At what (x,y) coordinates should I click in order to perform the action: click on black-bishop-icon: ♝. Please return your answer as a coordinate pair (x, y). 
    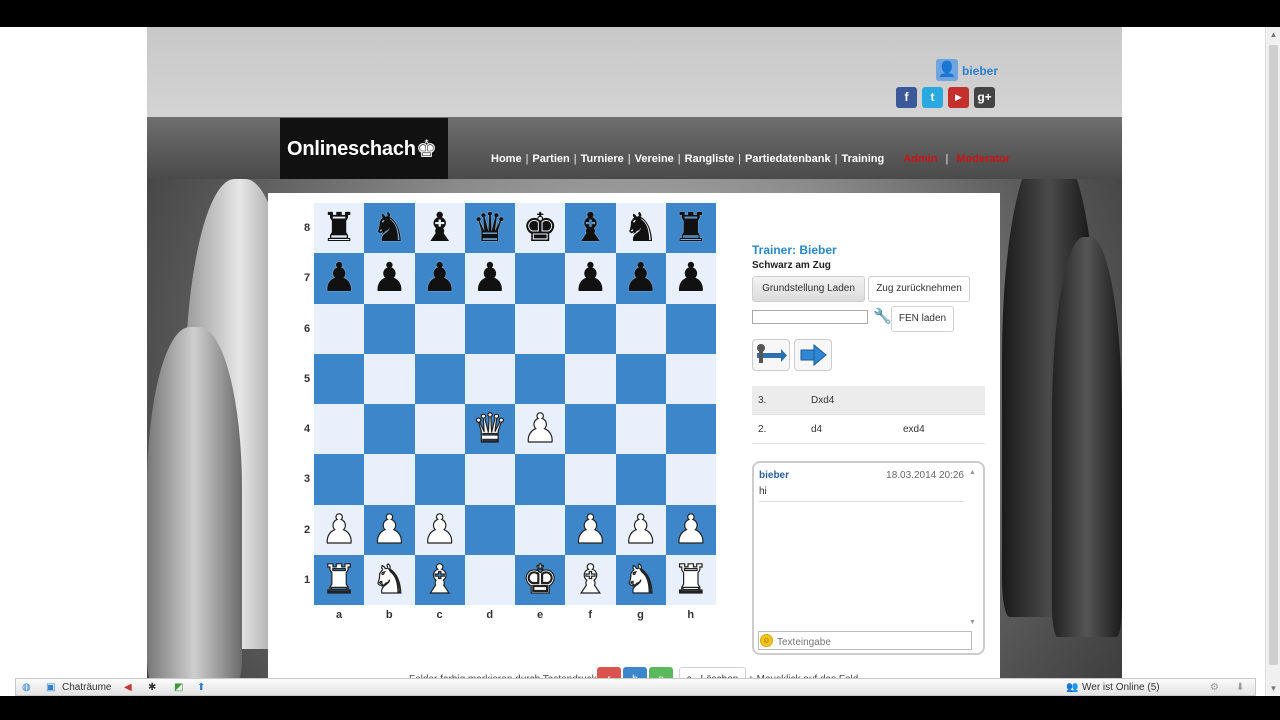
    Looking at the image, I should click on (590, 228).